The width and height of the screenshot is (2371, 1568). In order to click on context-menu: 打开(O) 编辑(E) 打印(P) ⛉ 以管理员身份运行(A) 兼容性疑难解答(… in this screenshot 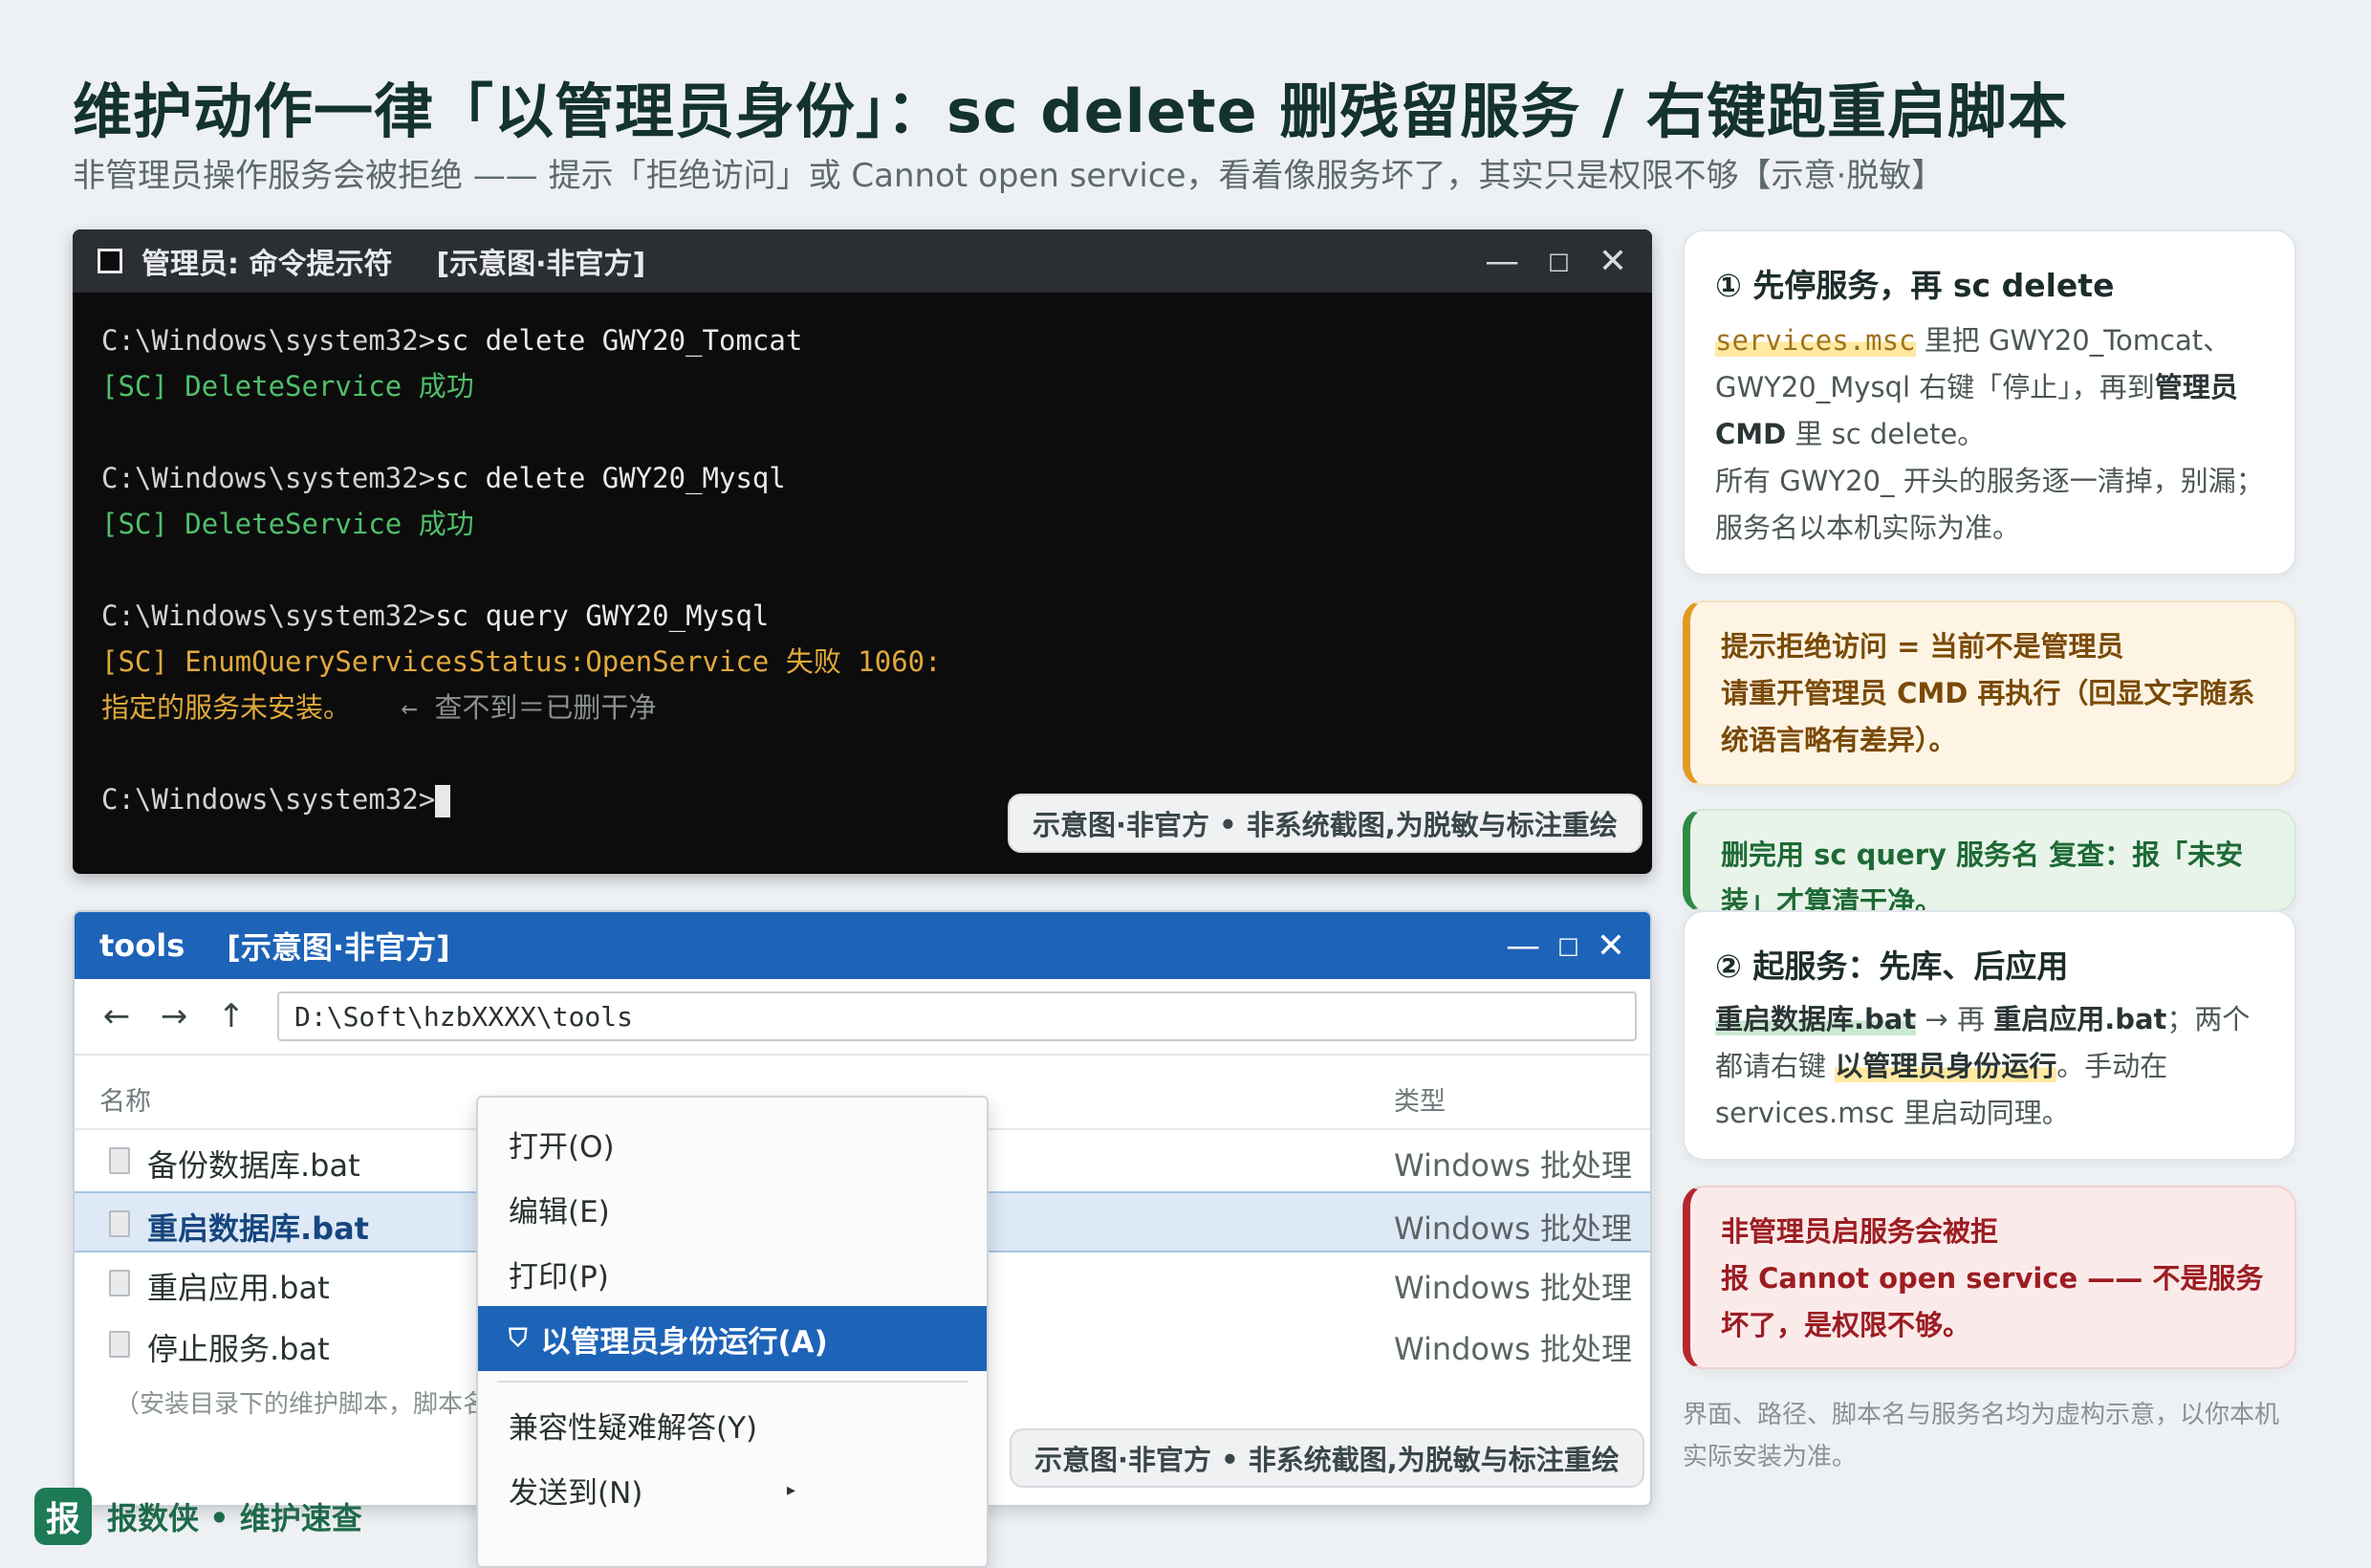, I will do `click(732, 1332)`.